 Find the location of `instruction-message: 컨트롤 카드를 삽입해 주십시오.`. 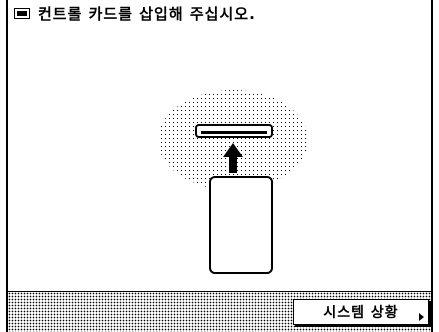

instruction-message: 컨트롤 카드를 삽입해 주십시오. is located at coordinates (147, 13).